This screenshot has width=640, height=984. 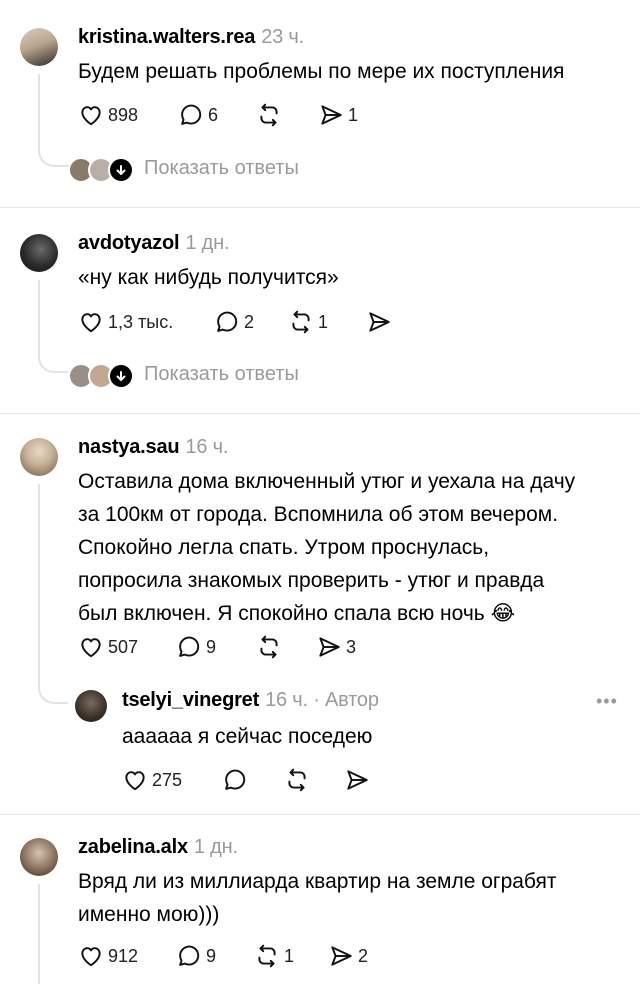 I want to click on like-button: 912, so click(x=108, y=956).